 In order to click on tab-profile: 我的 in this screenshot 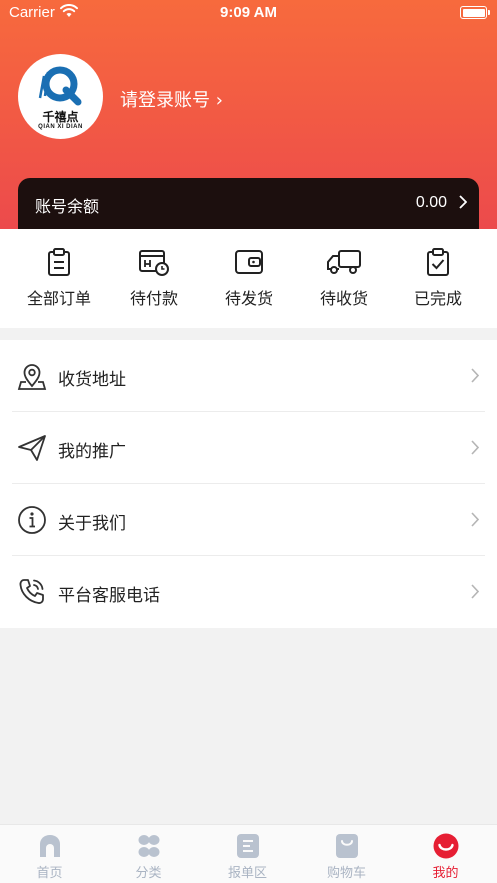, I will do `click(445, 857)`.